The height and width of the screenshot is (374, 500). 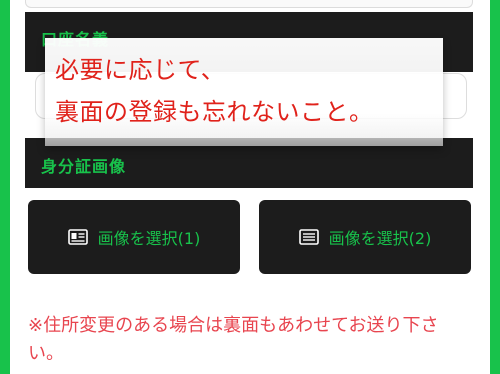 I want to click on overlay-line-1: 必要に応じて、, so click(x=140, y=70).